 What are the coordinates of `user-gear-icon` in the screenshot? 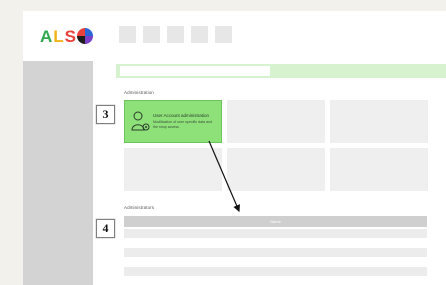 It's located at (140, 121).